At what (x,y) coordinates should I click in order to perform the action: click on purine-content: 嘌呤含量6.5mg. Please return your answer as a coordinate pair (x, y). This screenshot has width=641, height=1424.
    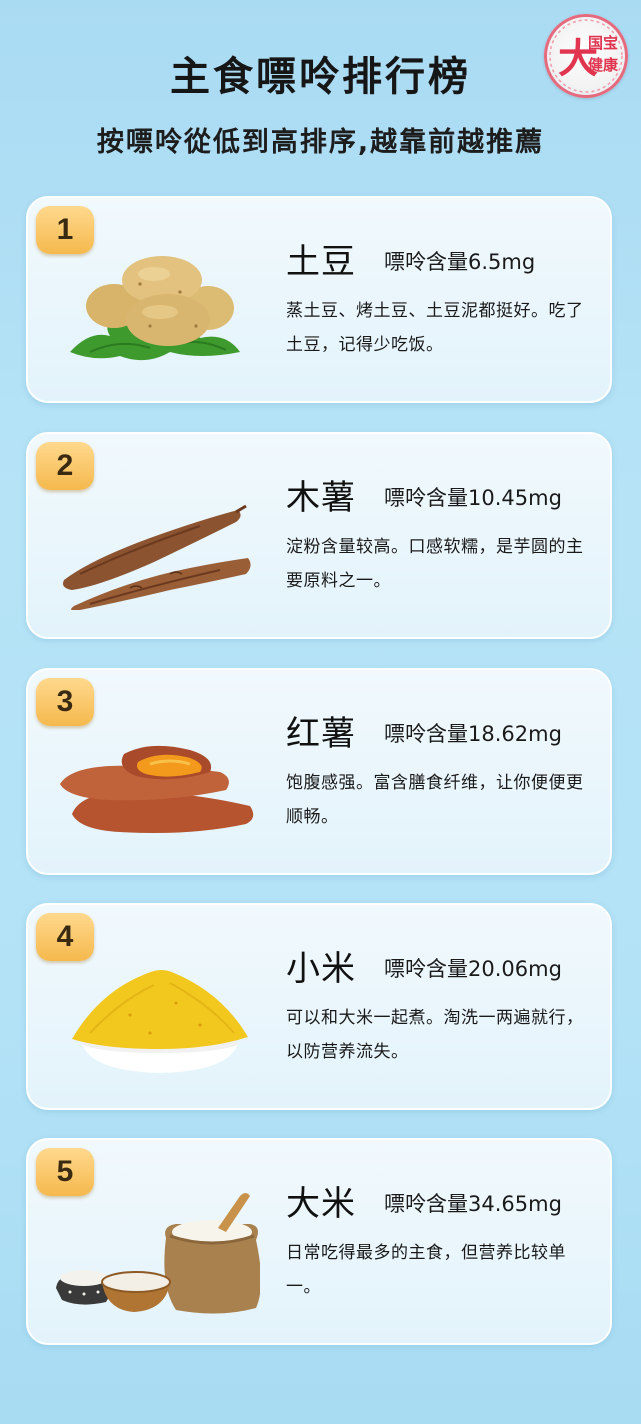
    Looking at the image, I should click on (460, 262).